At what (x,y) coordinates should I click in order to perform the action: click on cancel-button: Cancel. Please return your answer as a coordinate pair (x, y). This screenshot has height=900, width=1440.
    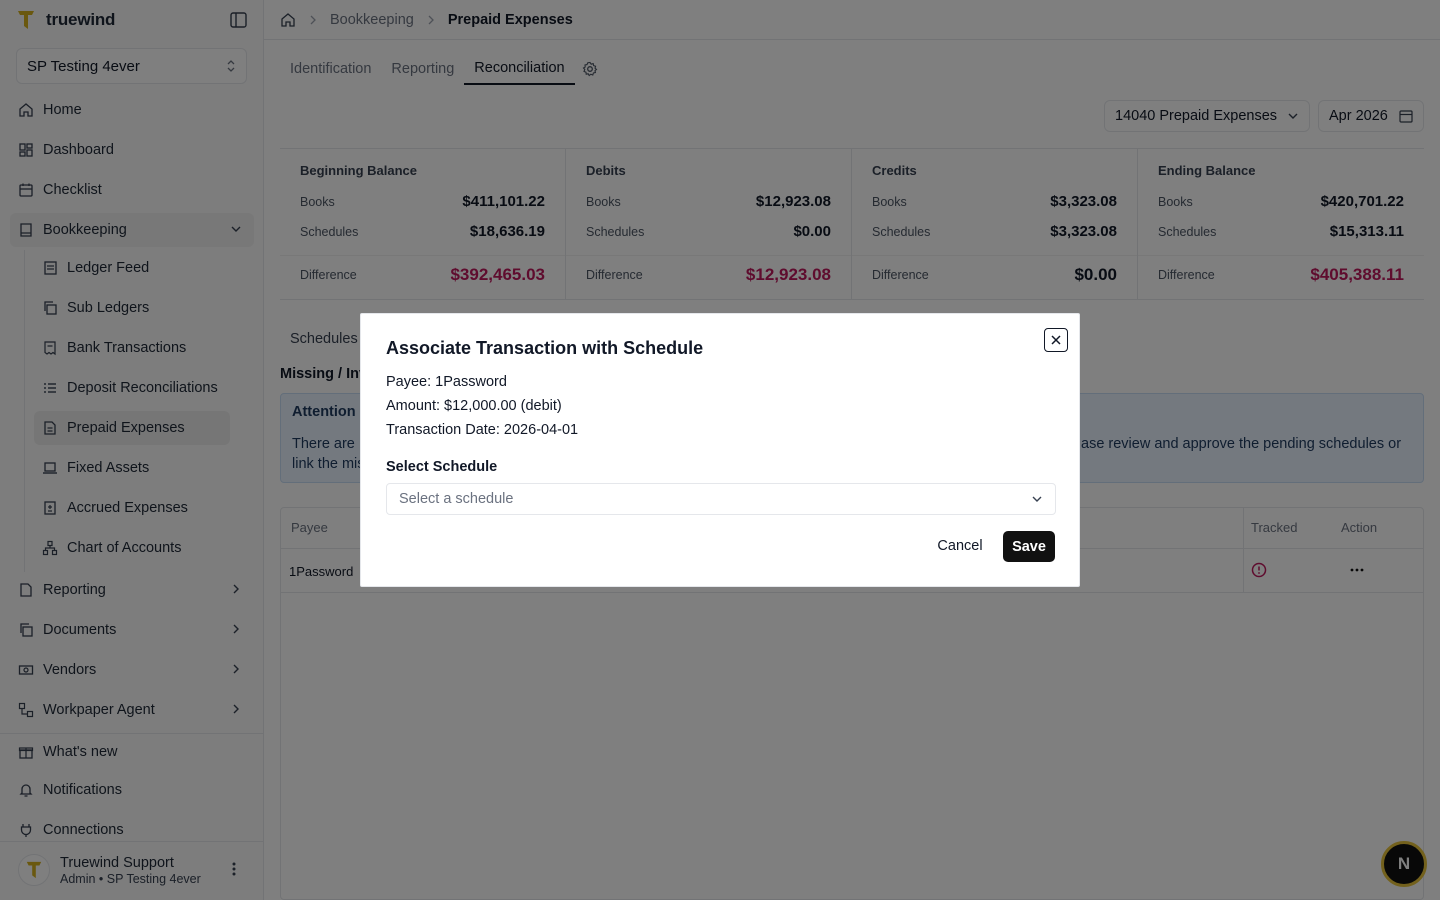
    Looking at the image, I should click on (960, 546).